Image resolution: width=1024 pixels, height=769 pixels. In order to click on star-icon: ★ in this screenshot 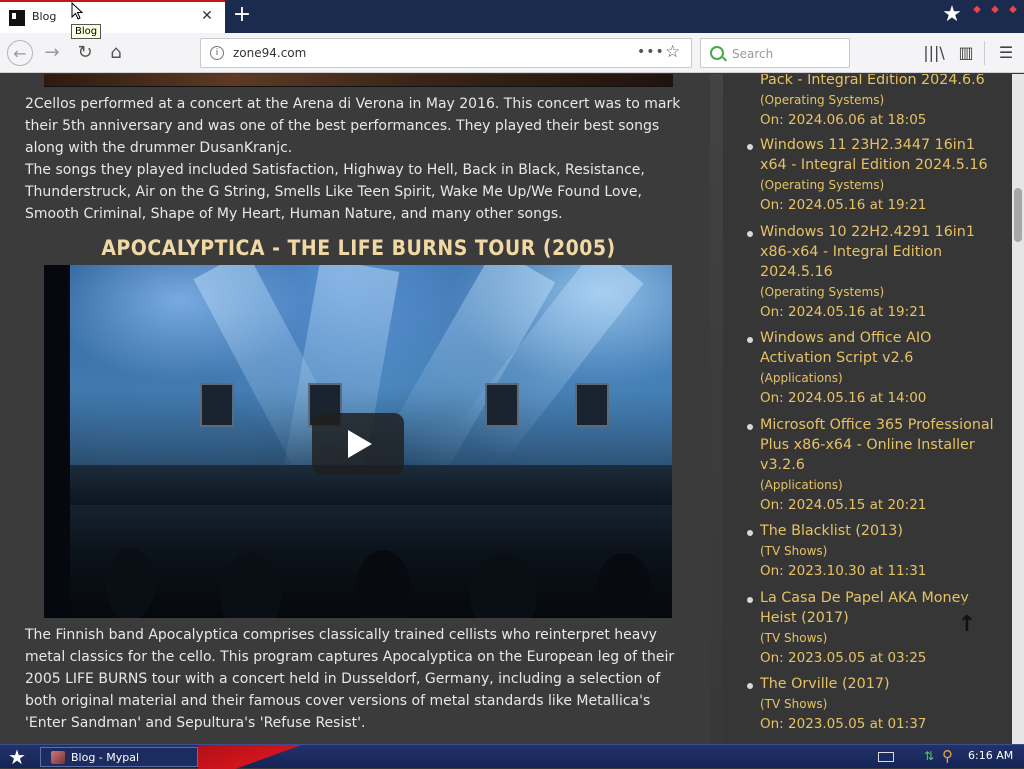, I will do `click(952, 14)`.